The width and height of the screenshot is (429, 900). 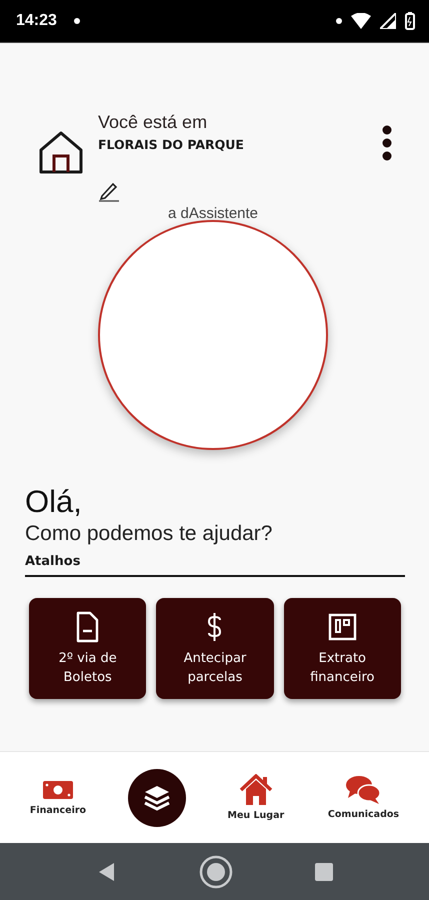 I want to click on pencil-icon, so click(x=109, y=191).